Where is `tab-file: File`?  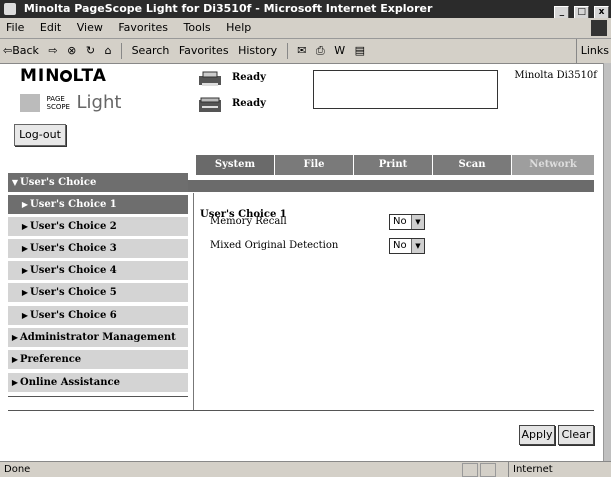 tab-file: File is located at coordinates (314, 165).